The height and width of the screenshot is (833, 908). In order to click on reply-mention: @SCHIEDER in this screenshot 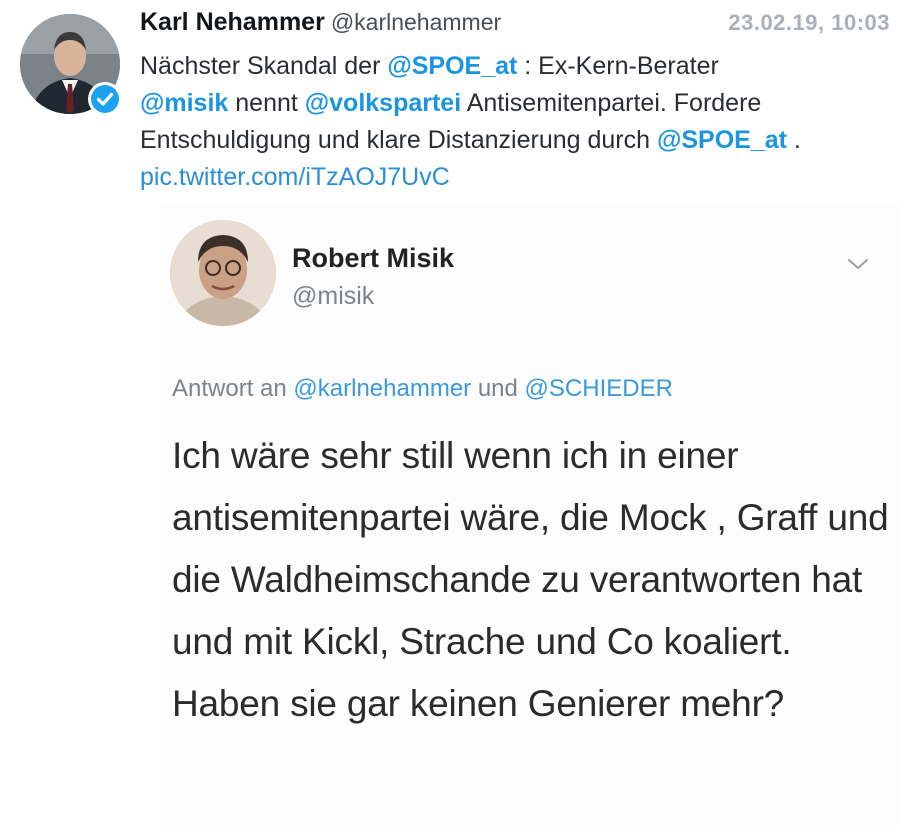, I will do `click(598, 388)`.